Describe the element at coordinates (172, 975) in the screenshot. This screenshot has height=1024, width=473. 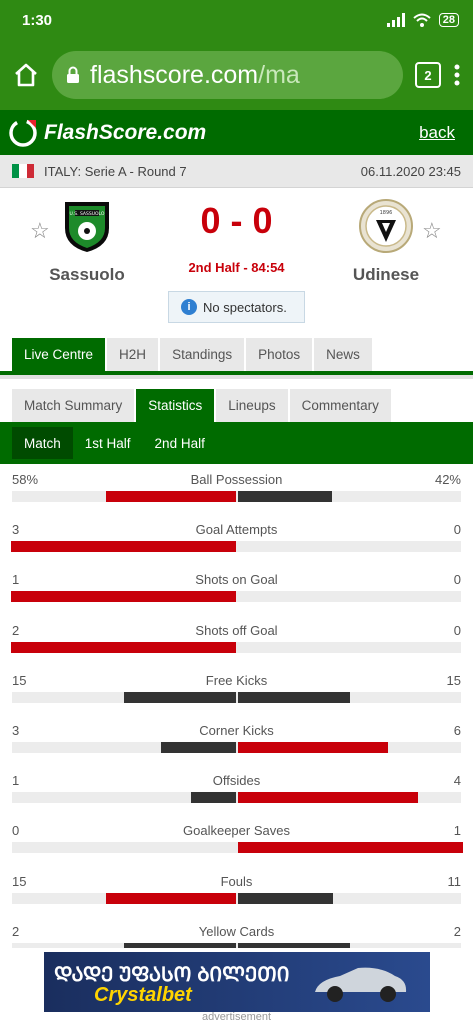
I see `ad-headline: ᲓᲐᲓᲔ ᲣᲤᲐᲡᲝ ᲑᲘᲚᲔᲗᲘ` at that location.